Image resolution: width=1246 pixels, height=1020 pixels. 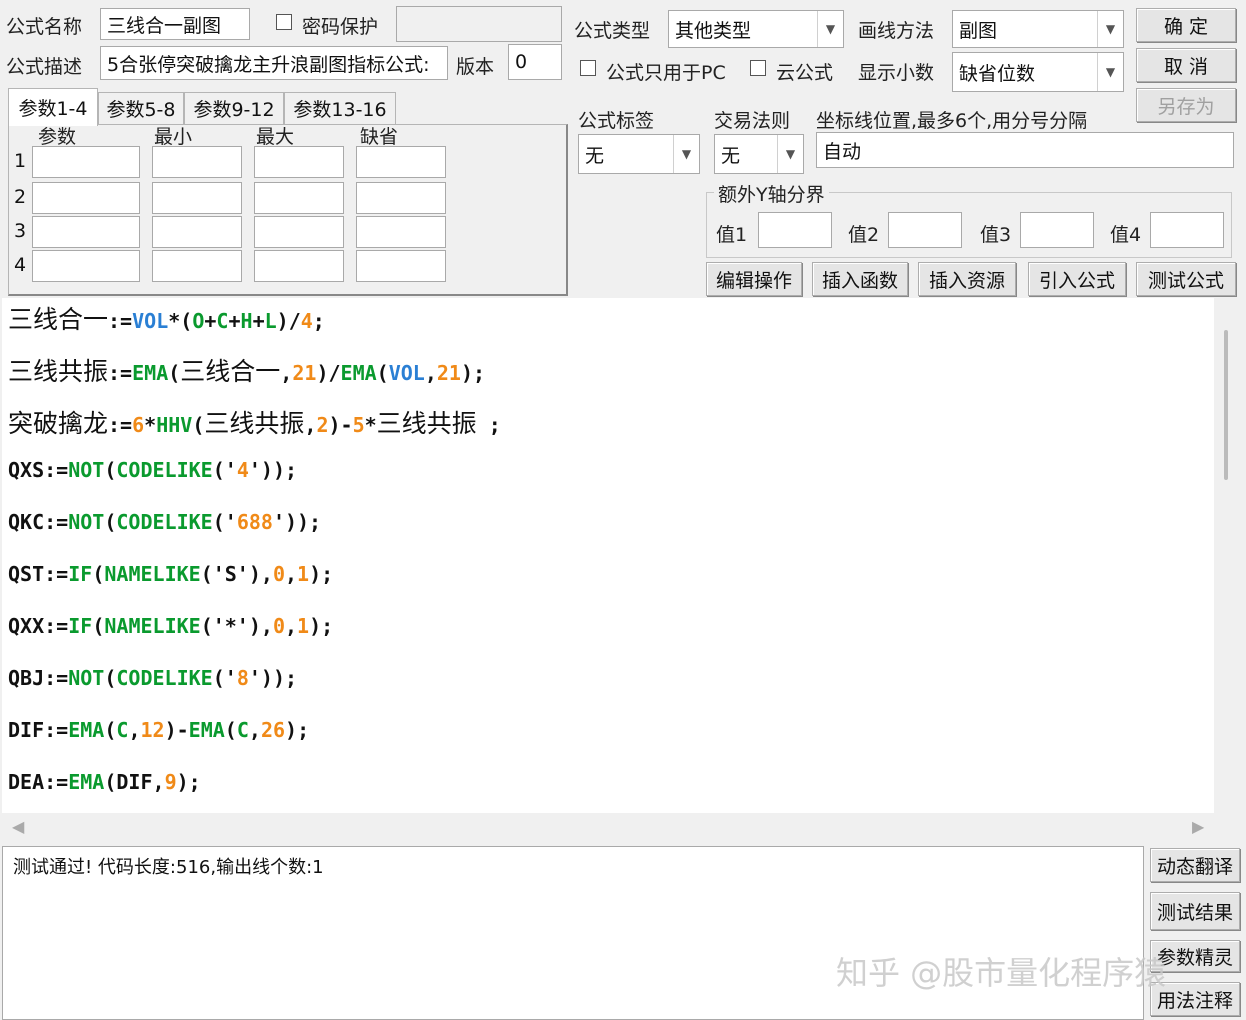 I want to click on cloud-checkbox, so click(x=758, y=68).